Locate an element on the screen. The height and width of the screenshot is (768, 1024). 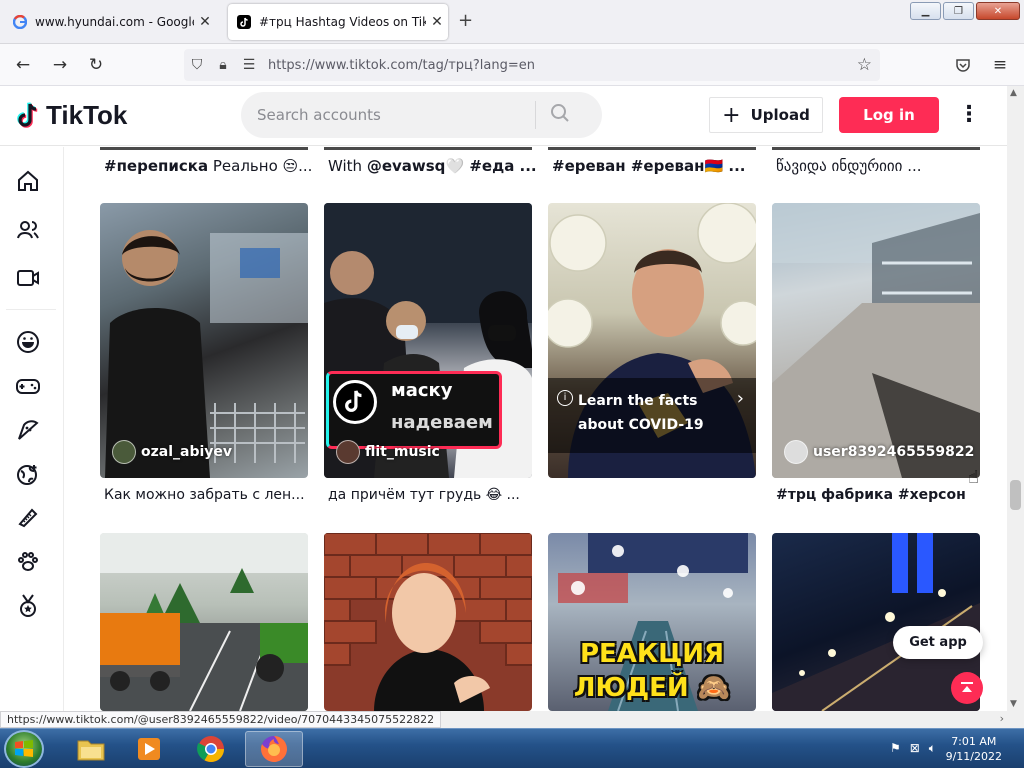
get-app-button: Get app is located at coordinates (938, 642).